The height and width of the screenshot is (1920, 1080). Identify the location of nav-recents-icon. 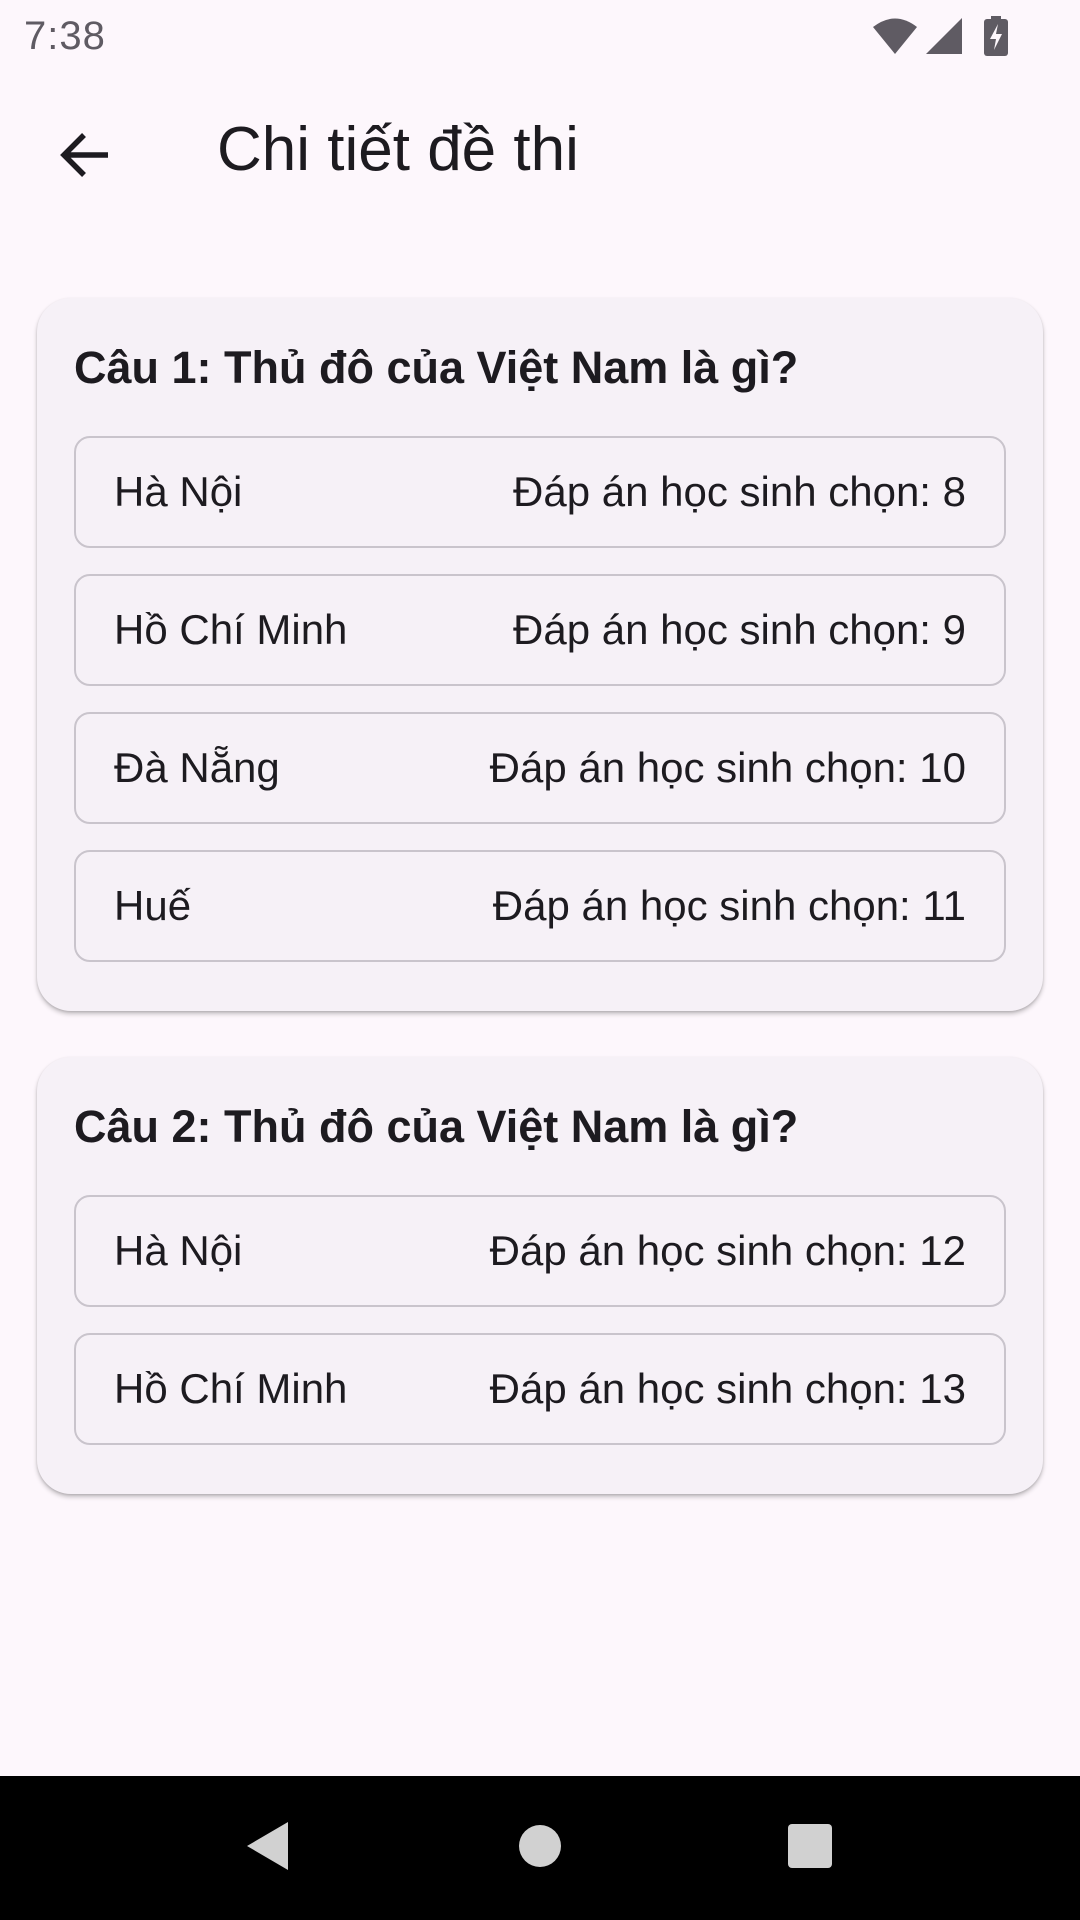
(810, 1848).